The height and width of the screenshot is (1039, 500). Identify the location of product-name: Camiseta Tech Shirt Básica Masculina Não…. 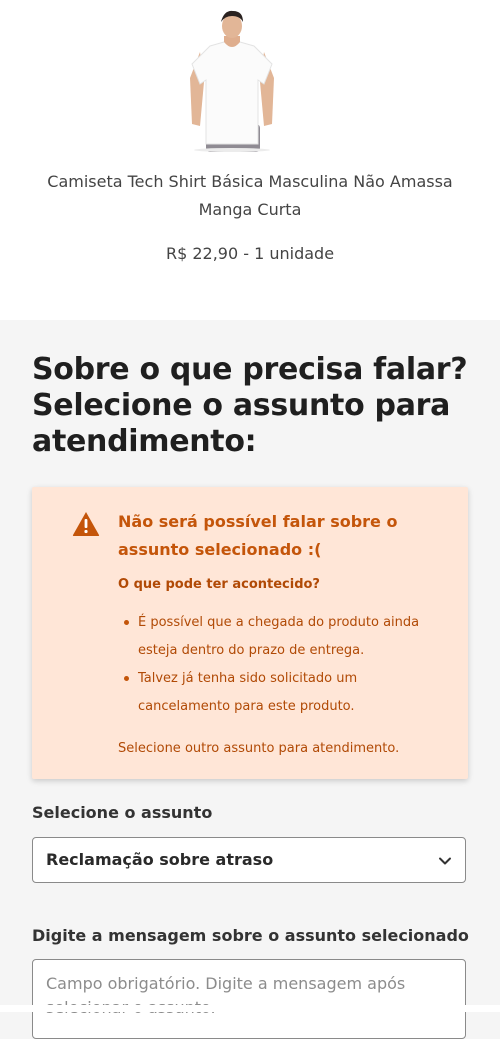
(250, 195).